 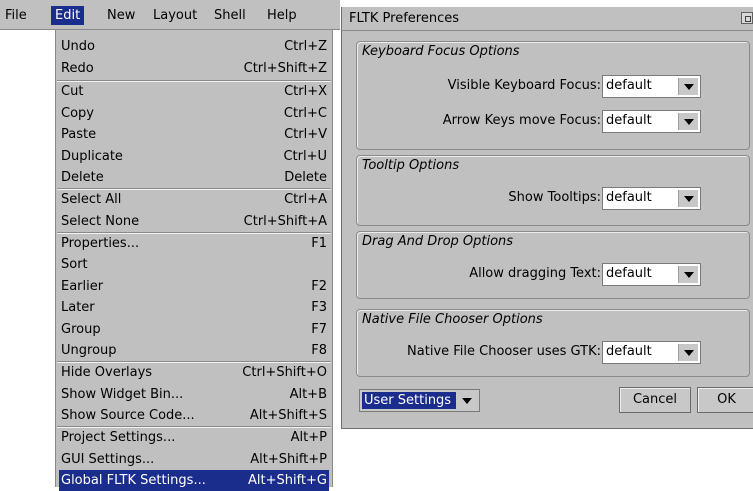 What do you see at coordinates (441, 51) in the screenshot?
I see `group-title: Keyboard Focus Options` at bounding box center [441, 51].